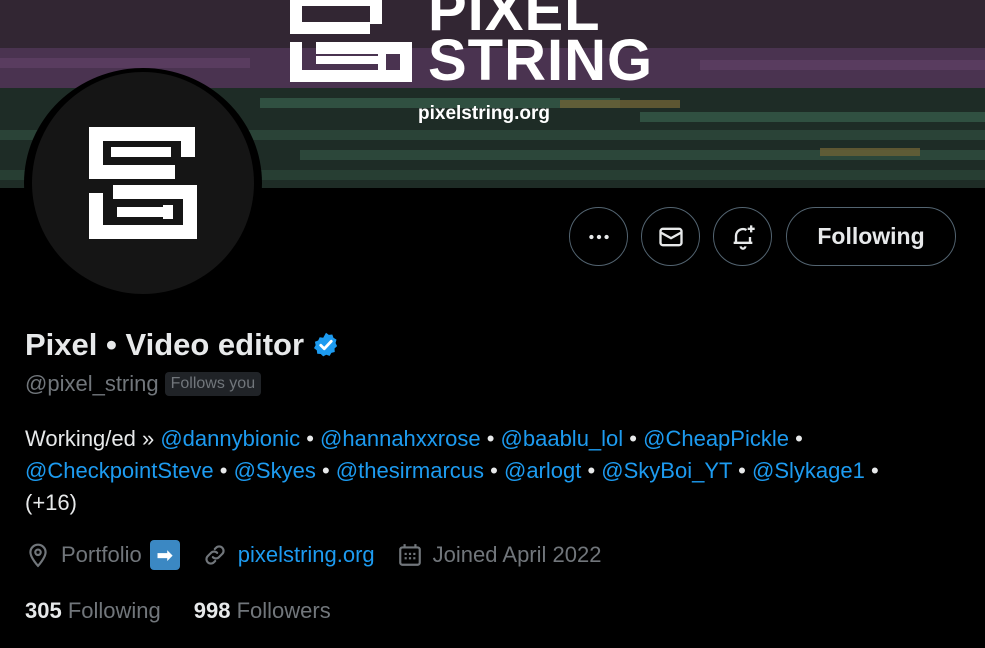 This screenshot has height=648, width=985. I want to click on handle-row: @pixel_string Follows you, so click(143, 384).